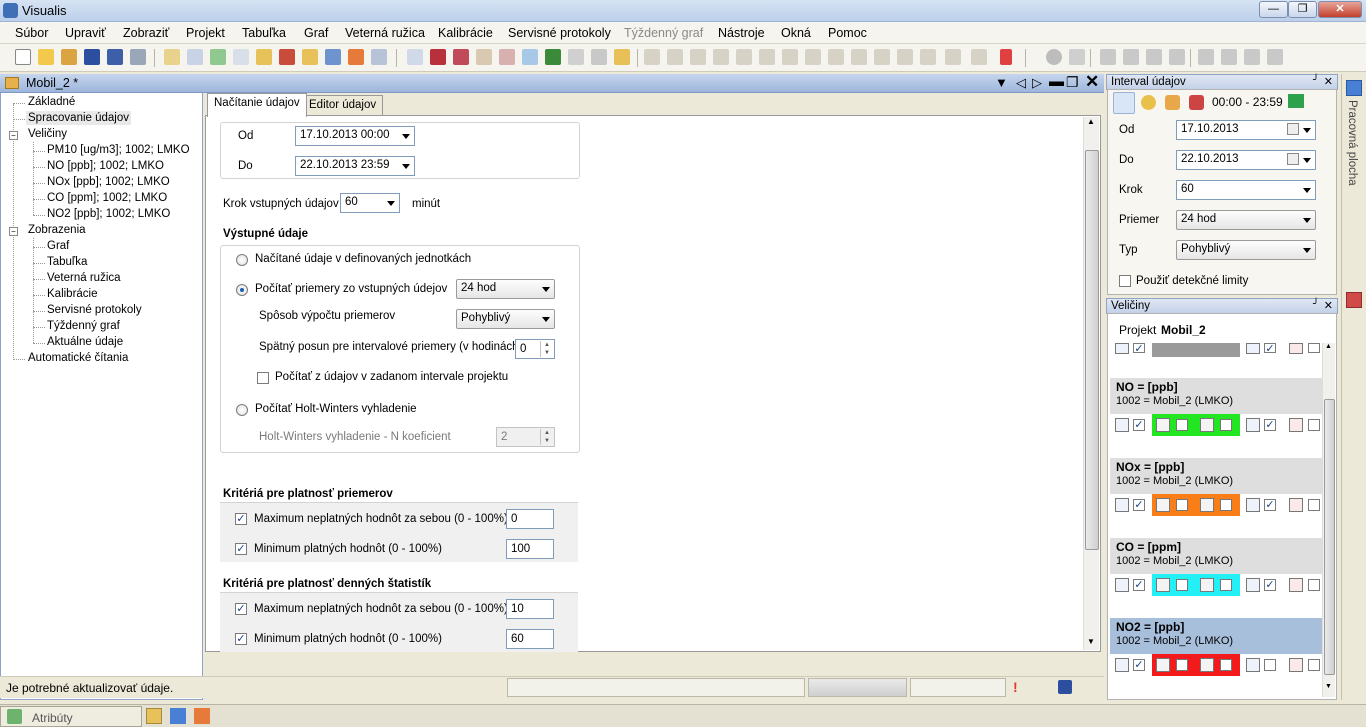 Image resolution: width=1366 pixels, height=727 pixels. Describe the element at coordinates (242, 410) in the screenshot. I see `radio-holt-winters` at that location.